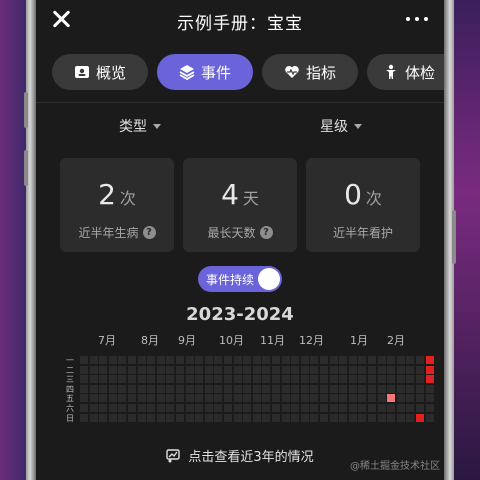 Image resolution: width=480 pixels, height=480 pixels. What do you see at coordinates (310, 72) in the screenshot?
I see `tab-metrics: 指标` at bounding box center [310, 72].